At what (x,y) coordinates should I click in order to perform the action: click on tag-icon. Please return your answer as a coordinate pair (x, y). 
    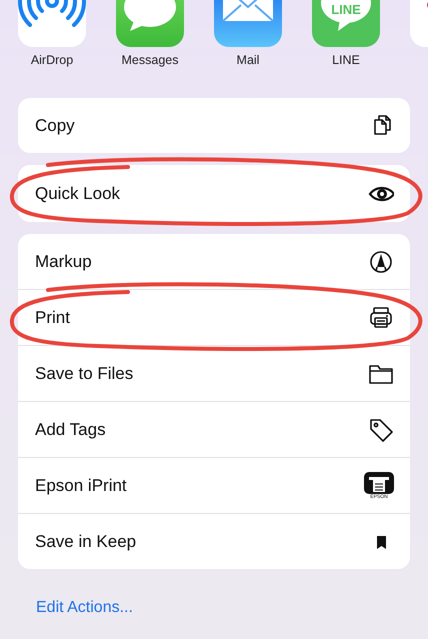
    Looking at the image, I should click on (381, 429).